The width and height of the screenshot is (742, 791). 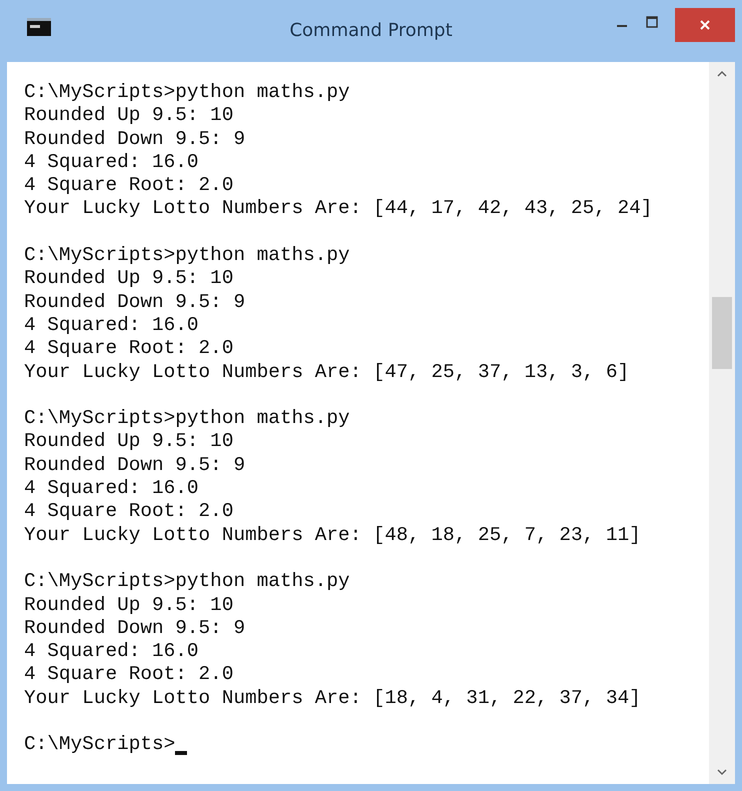 I want to click on window-title: Command Prompt, so click(x=371, y=30).